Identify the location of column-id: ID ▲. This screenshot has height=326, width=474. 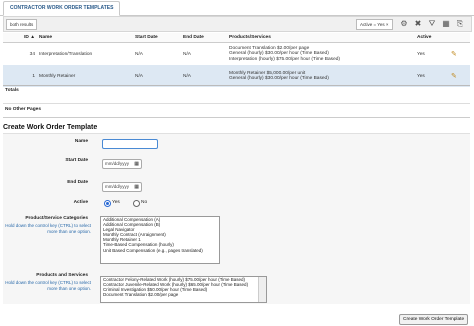
(20, 38).